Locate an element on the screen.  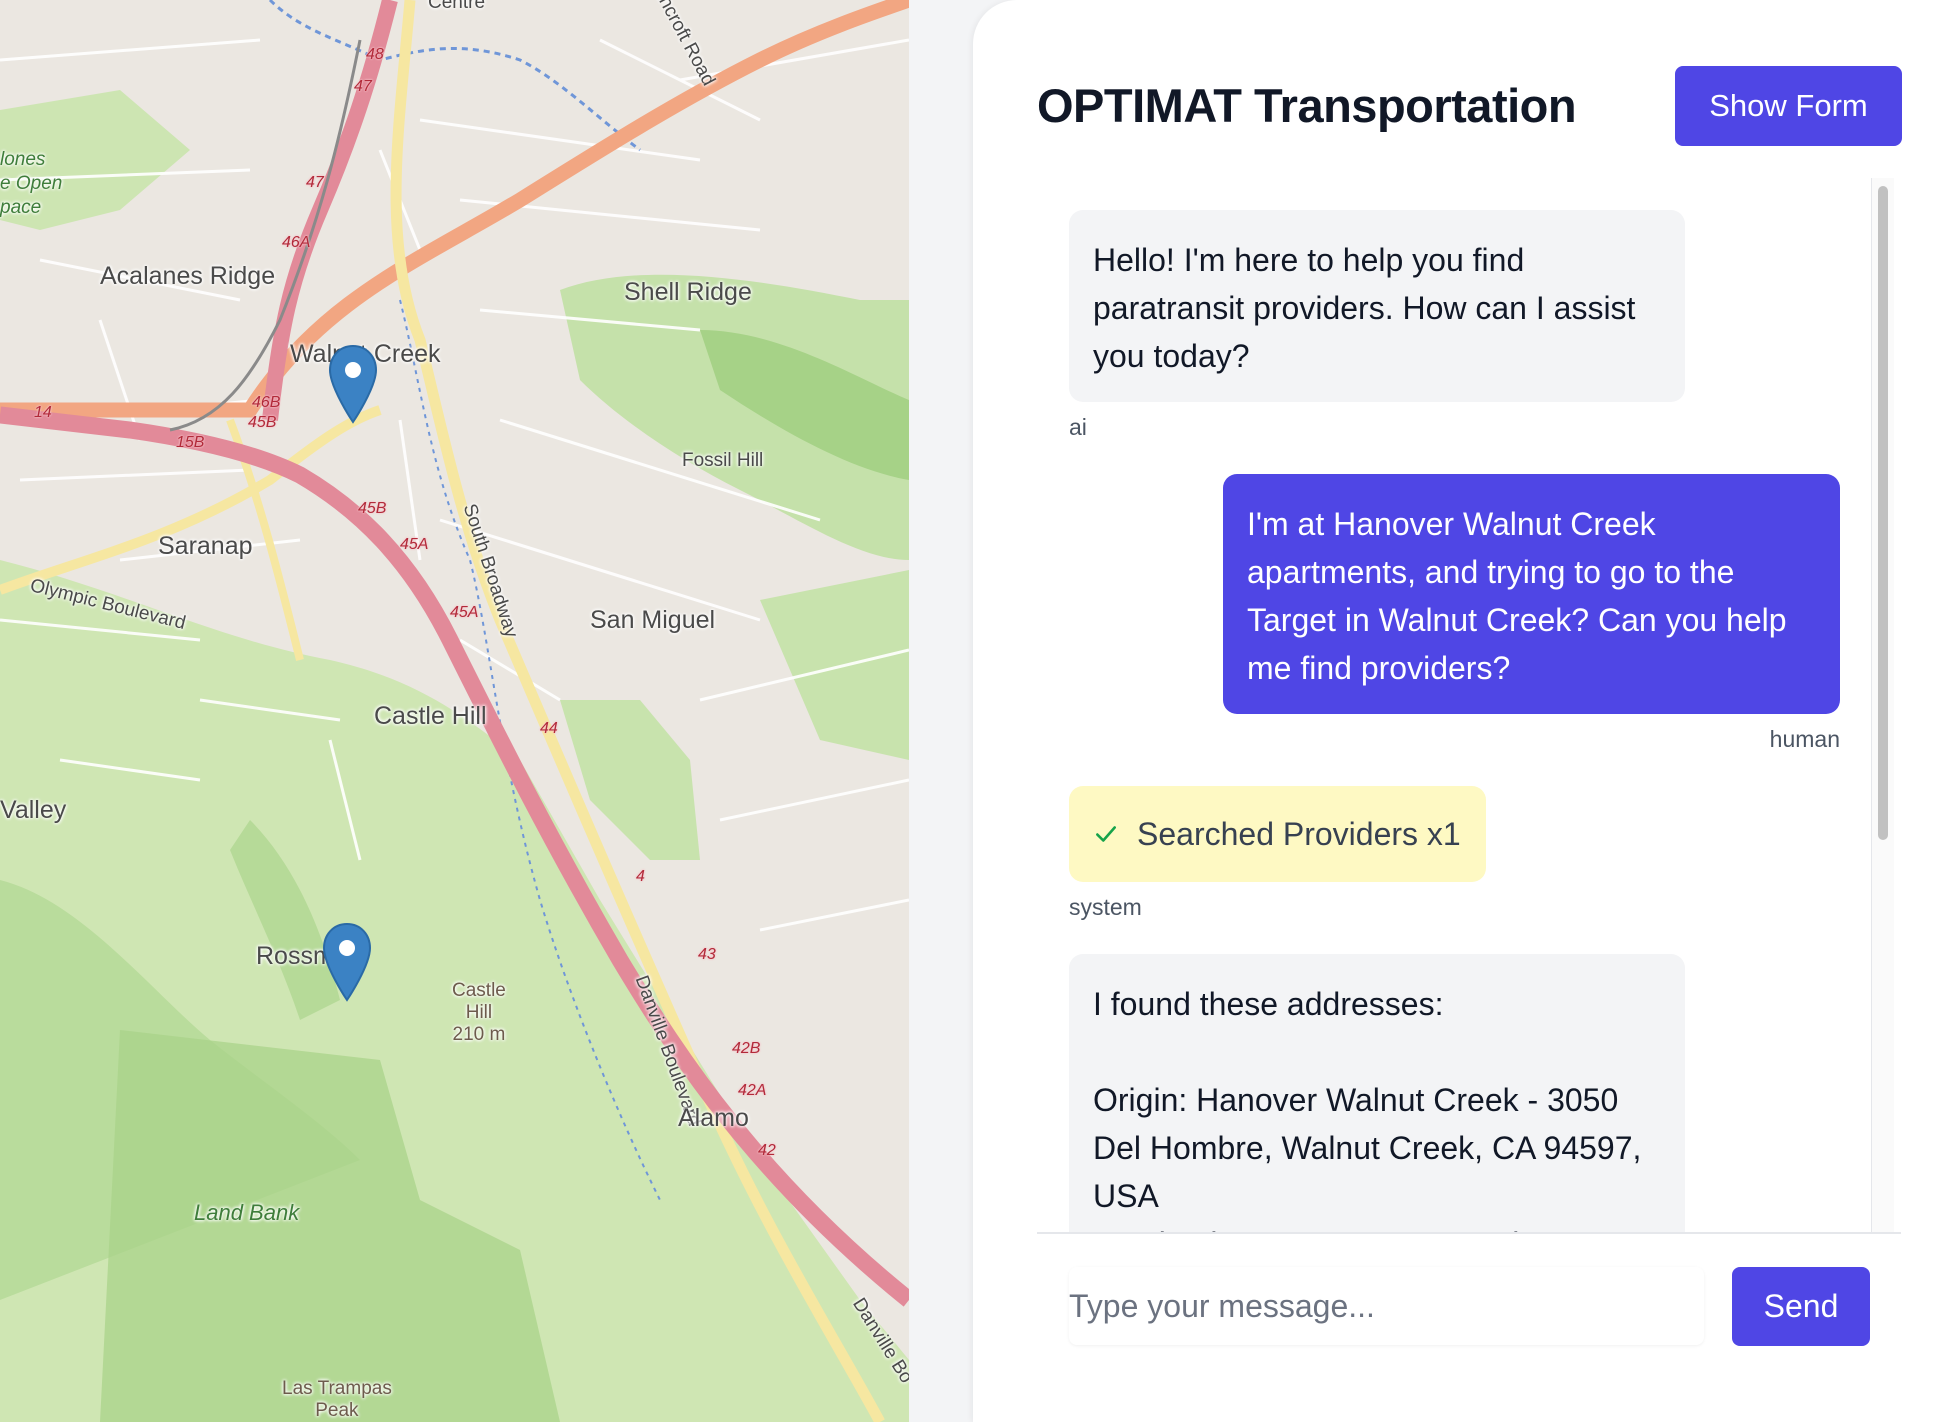
message-role-label: ai is located at coordinates (1078, 427).